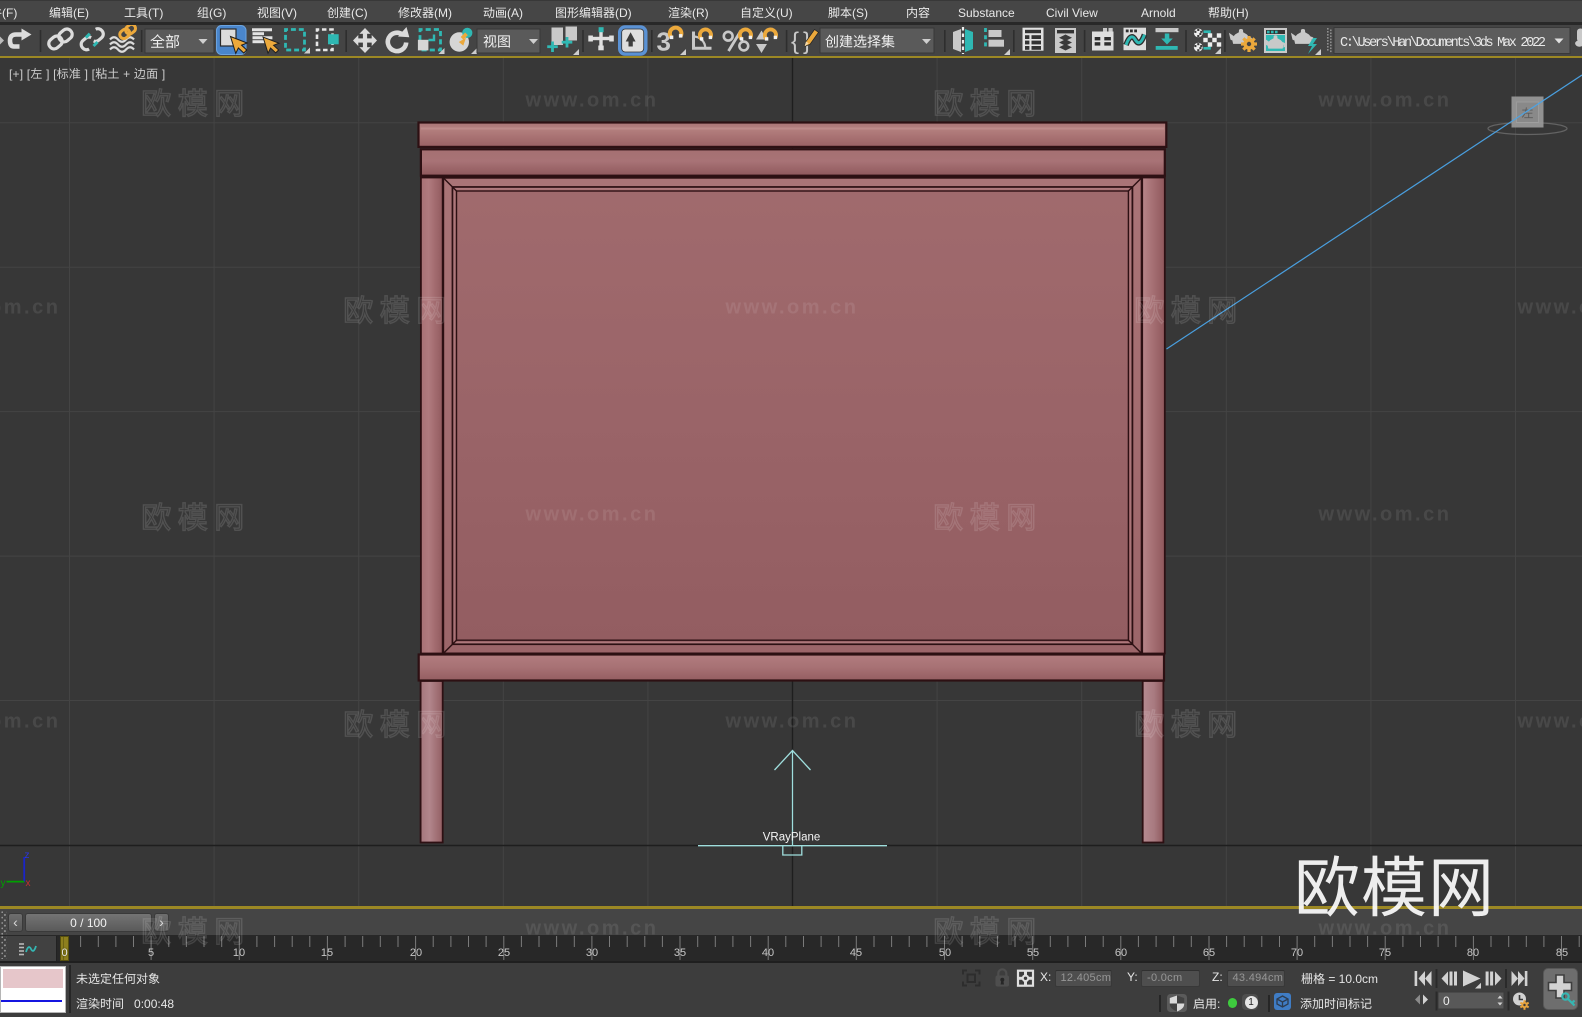  I want to click on svg-text: 全部, so click(165, 41).